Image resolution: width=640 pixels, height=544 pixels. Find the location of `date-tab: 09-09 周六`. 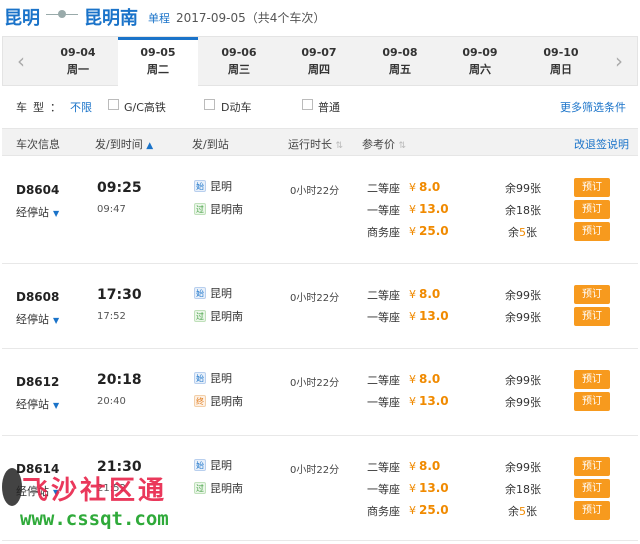

date-tab: 09-09 周六 is located at coordinates (480, 61).